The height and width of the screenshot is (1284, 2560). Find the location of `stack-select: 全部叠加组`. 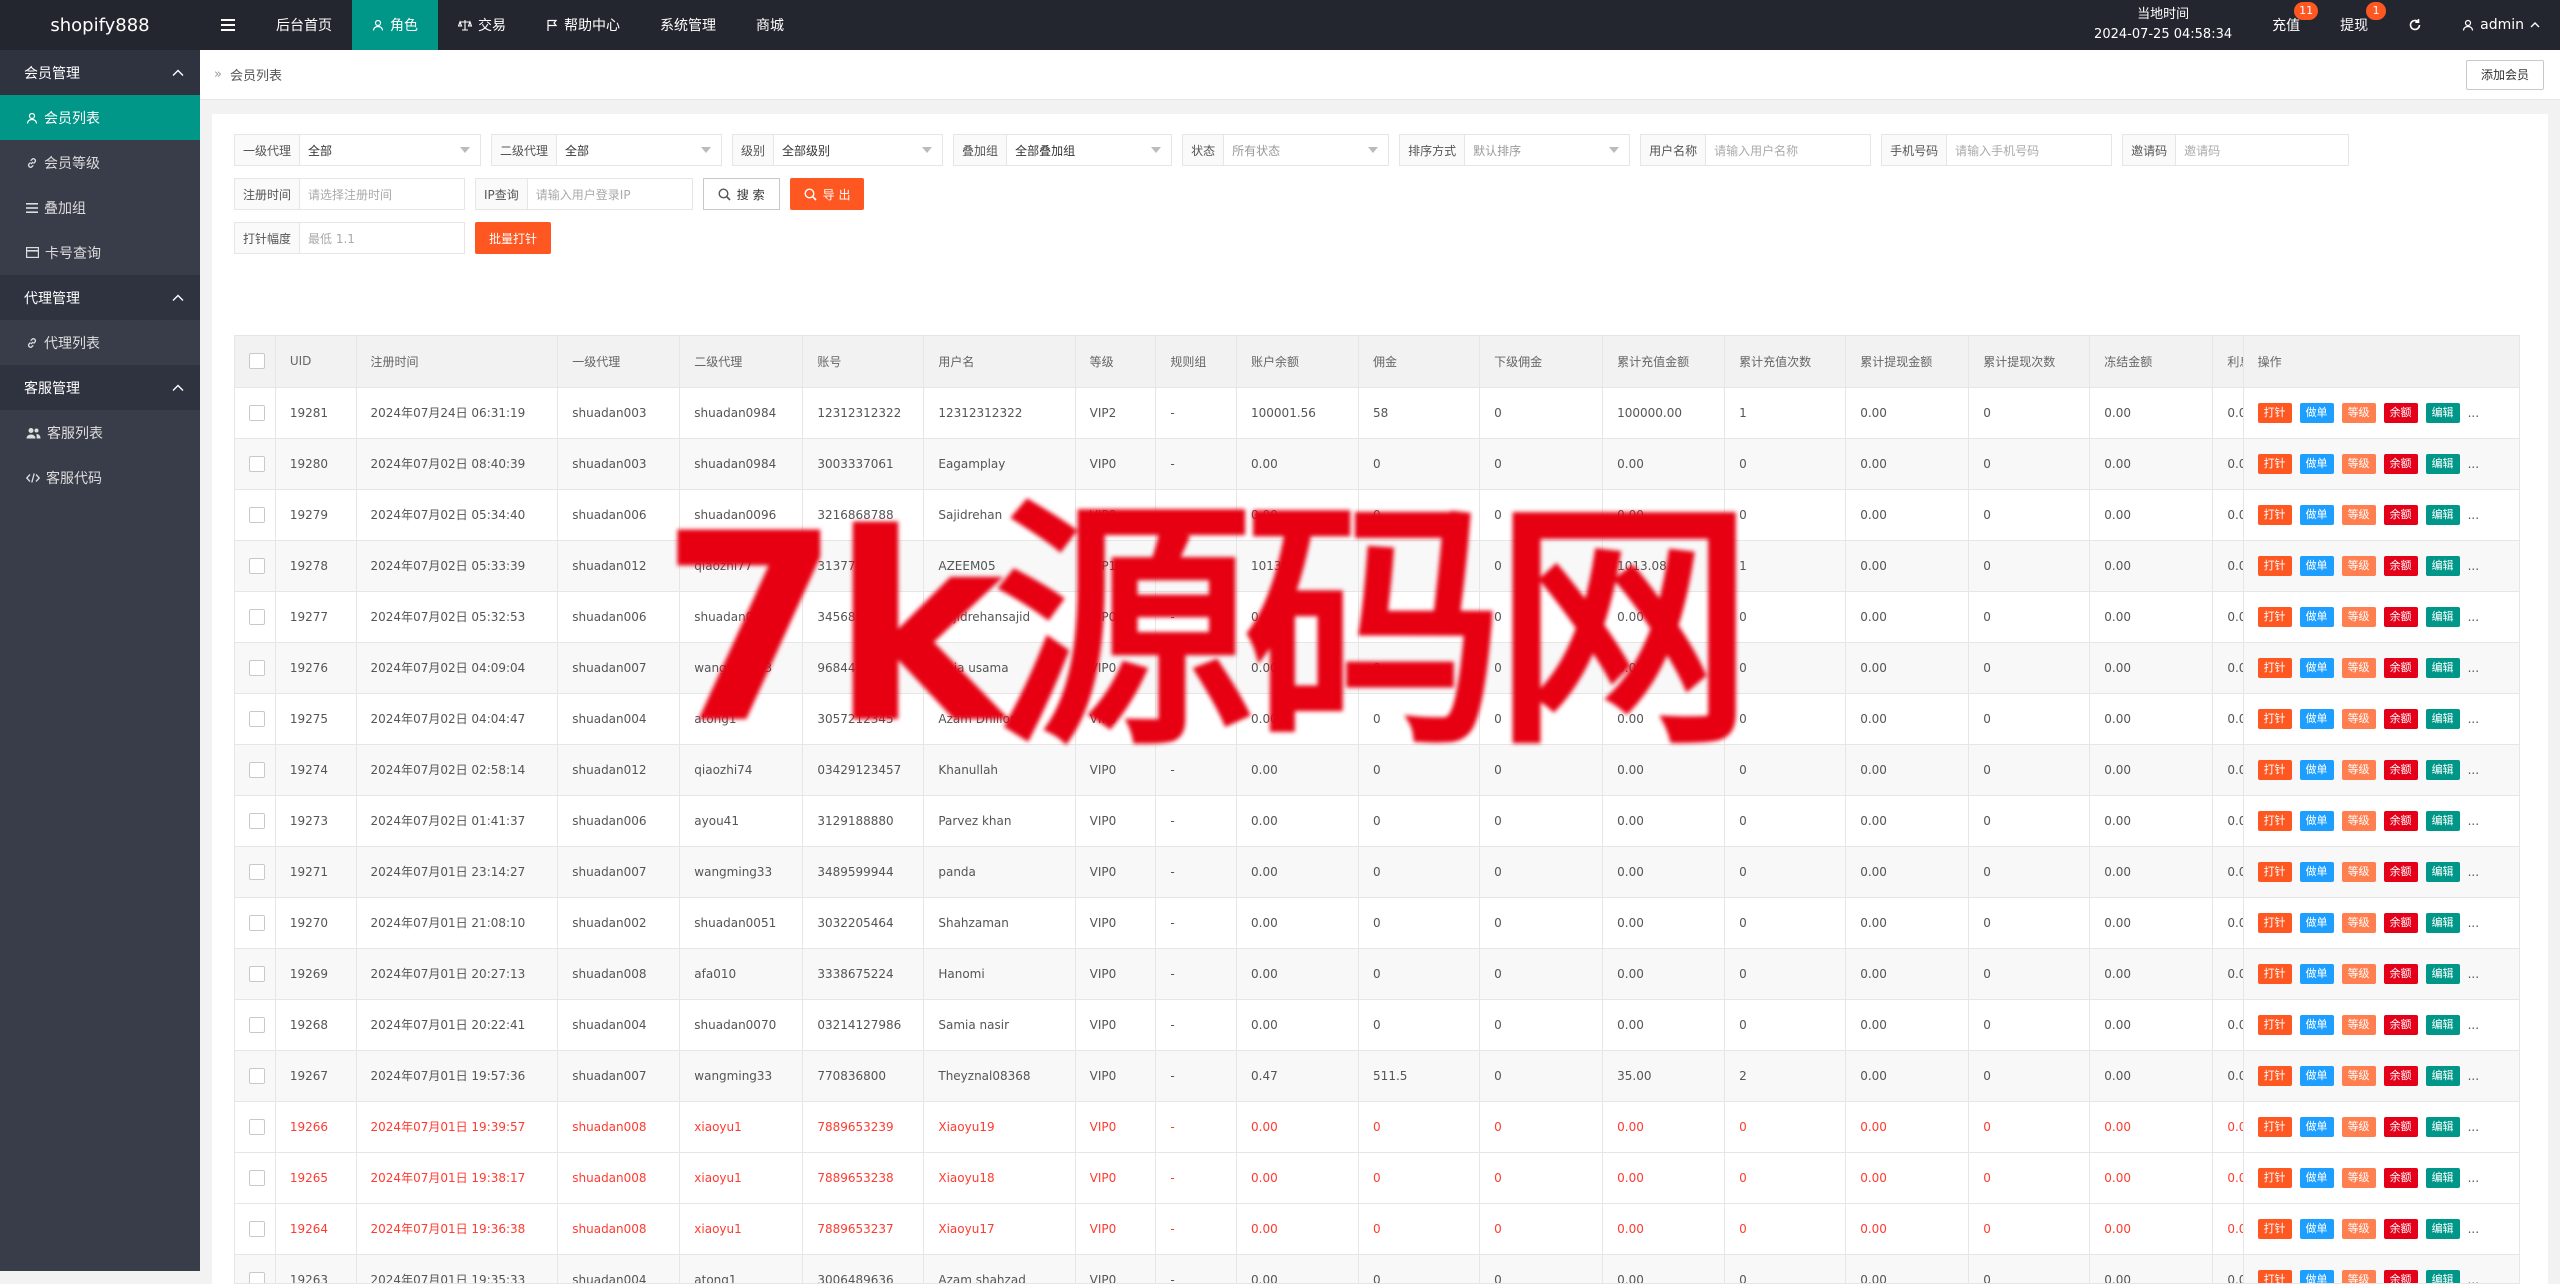

stack-select: 全部叠加组 is located at coordinates (1089, 150).